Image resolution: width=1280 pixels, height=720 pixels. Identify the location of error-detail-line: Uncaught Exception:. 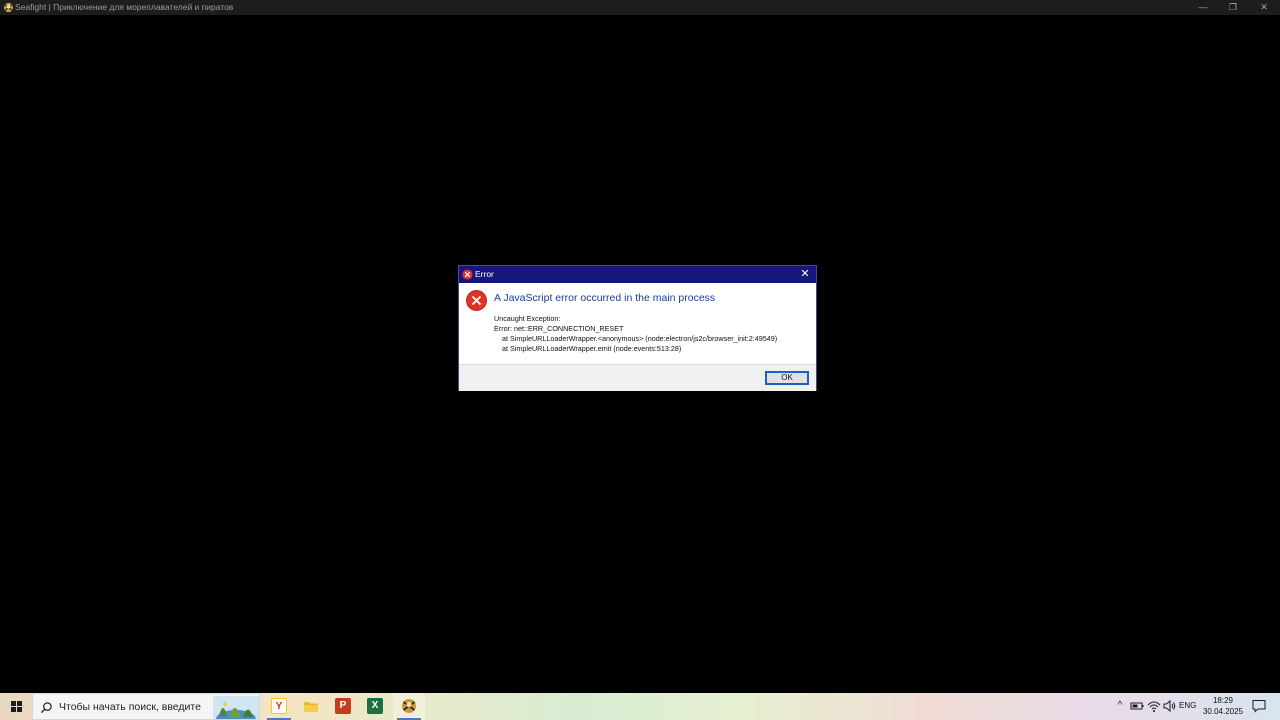
(527, 318).